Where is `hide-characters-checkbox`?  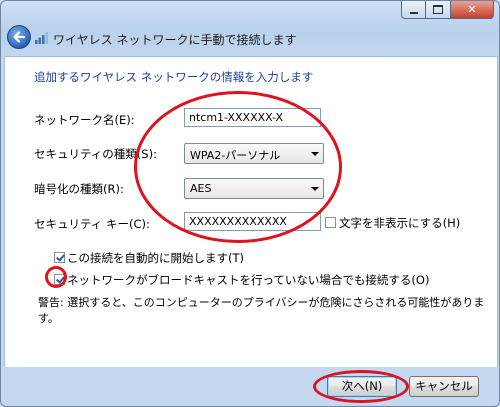 hide-characters-checkbox is located at coordinates (330, 222).